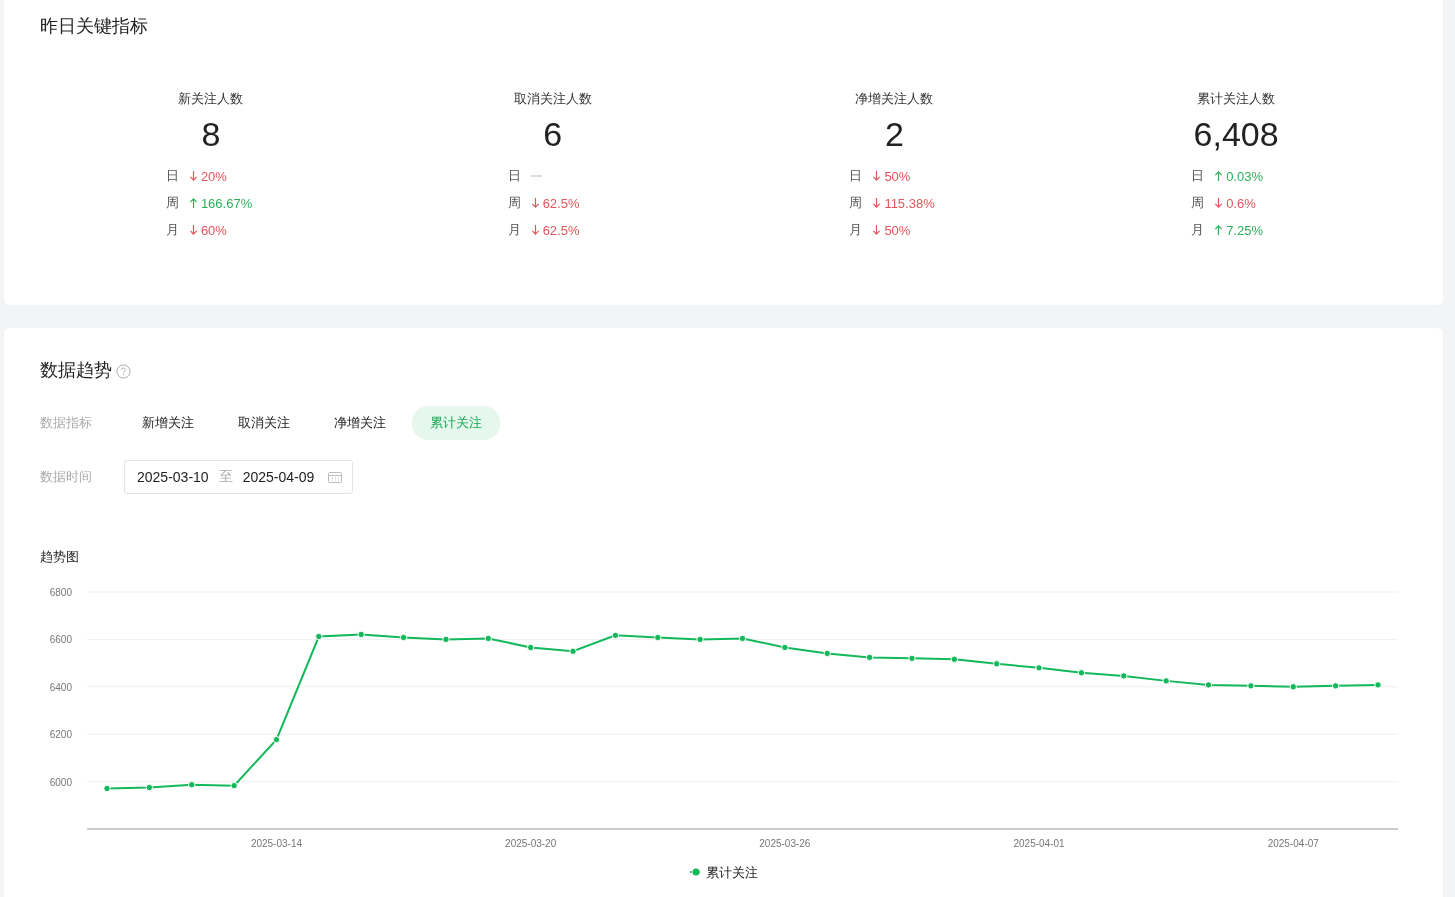  I want to click on x-axis-label: 2025-03-26, so click(785, 843).